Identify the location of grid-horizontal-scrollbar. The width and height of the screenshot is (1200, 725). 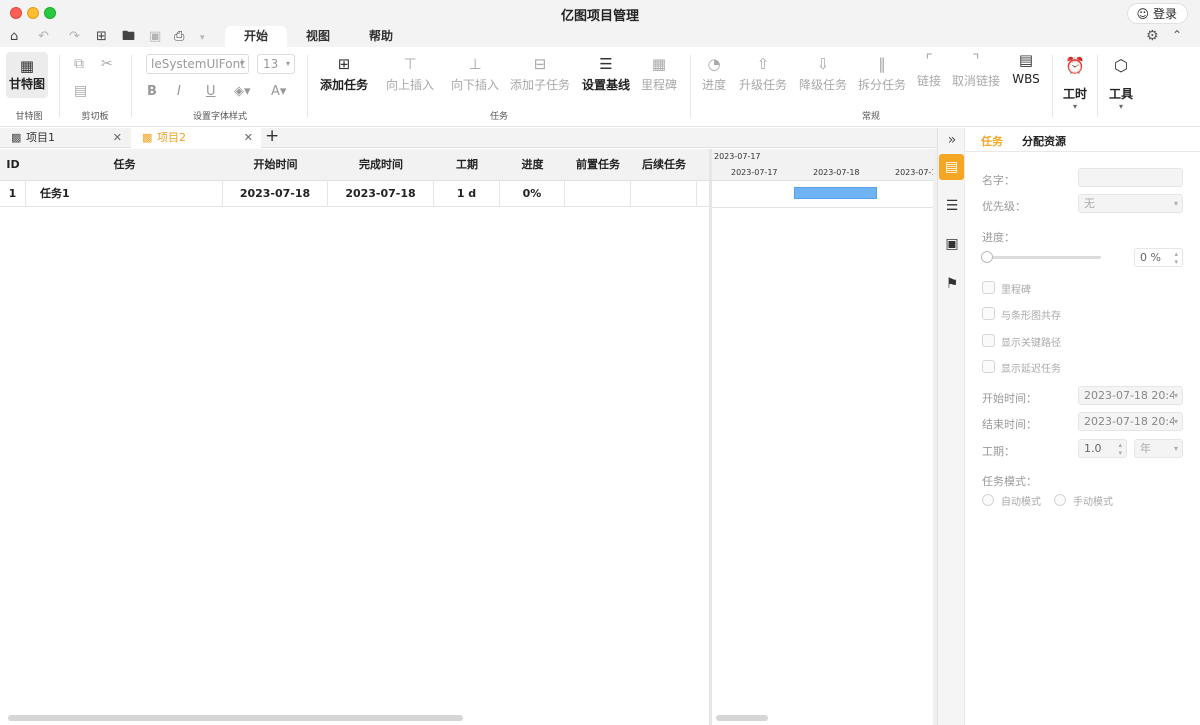
(235, 718).